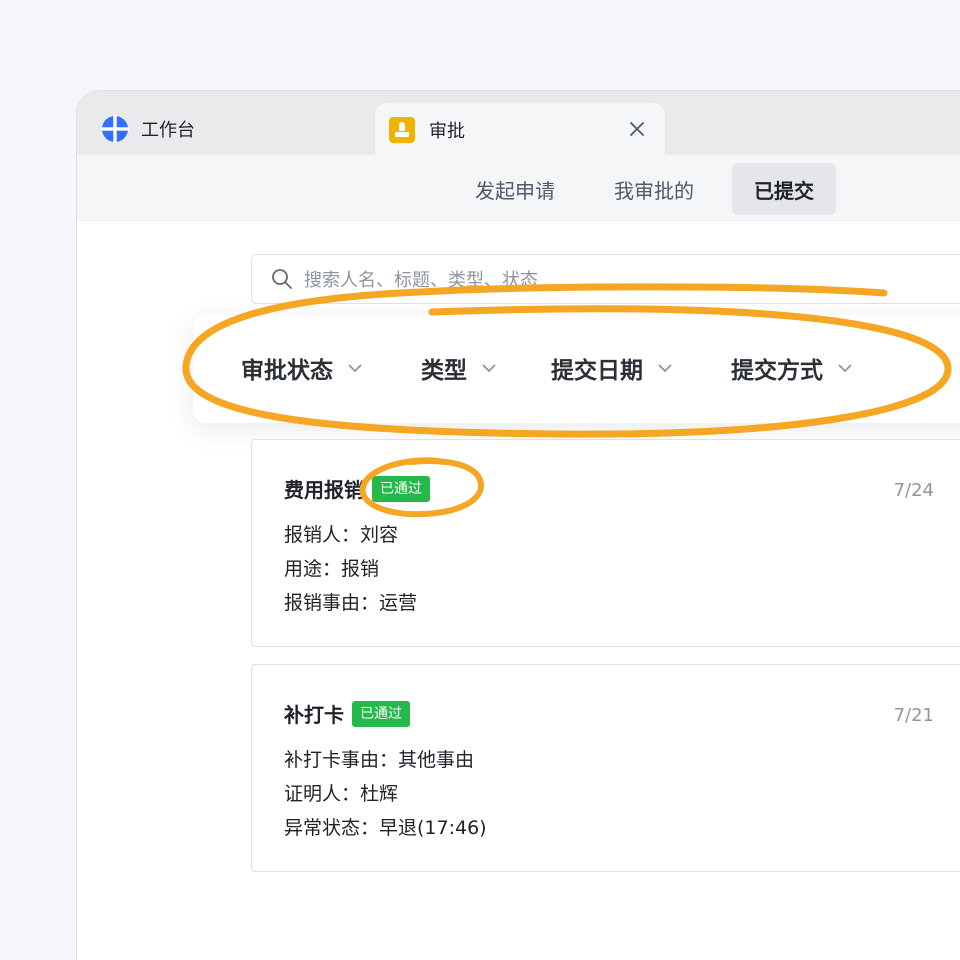 This screenshot has height=960, width=960. I want to click on tab-approval: 审批, so click(520, 130).